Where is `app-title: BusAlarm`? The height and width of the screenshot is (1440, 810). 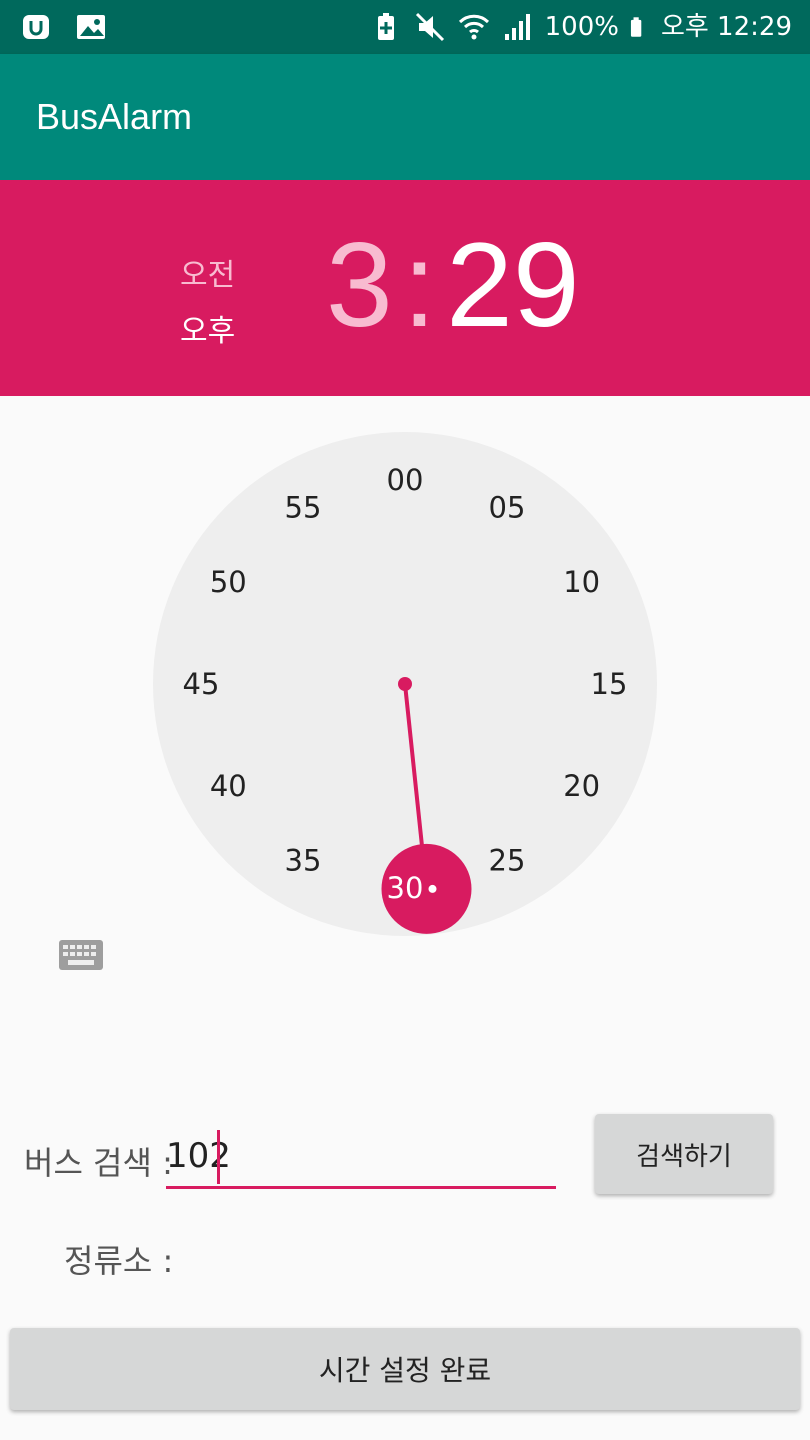
app-title: BusAlarm is located at coordinates (114, 116).